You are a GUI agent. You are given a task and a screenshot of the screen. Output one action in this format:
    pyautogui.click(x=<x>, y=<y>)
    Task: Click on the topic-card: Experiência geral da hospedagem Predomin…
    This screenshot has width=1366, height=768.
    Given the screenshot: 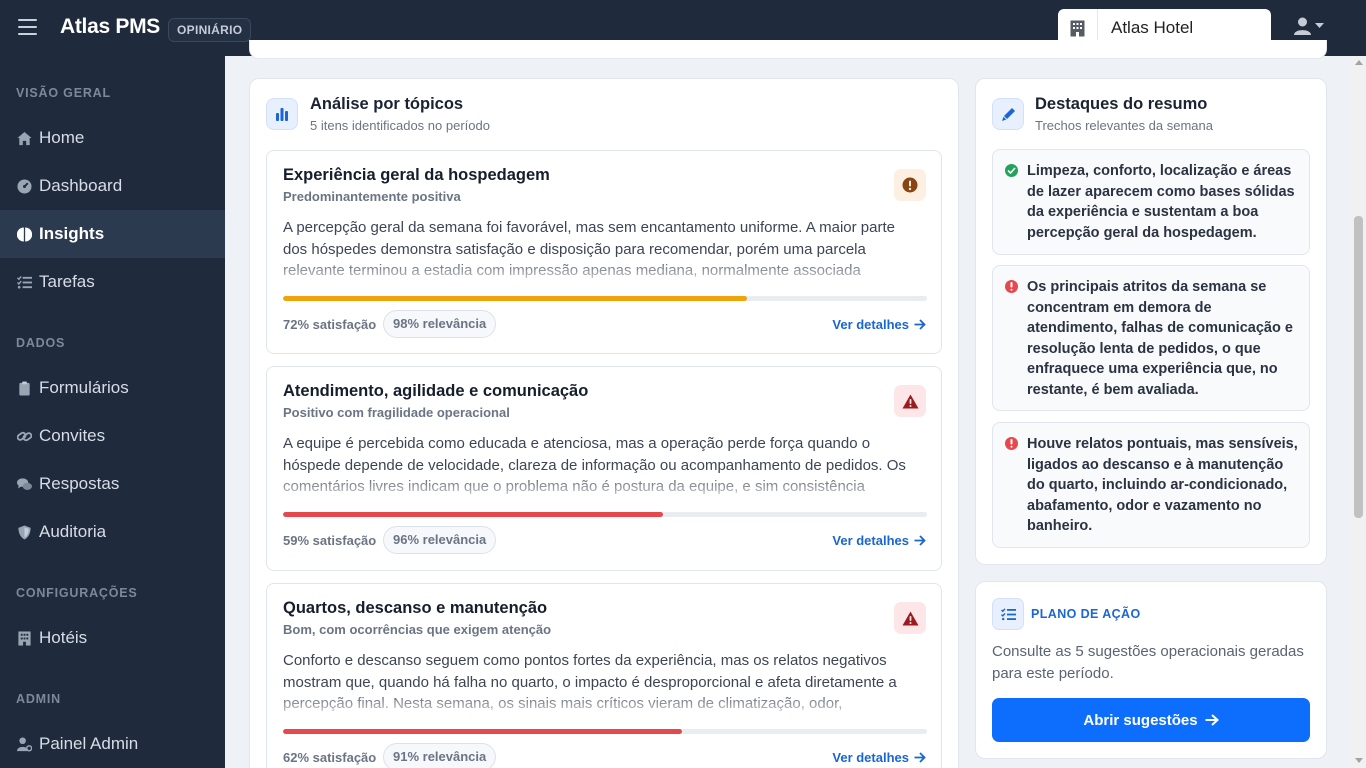 What is the action you would take?
    pyautogui.click(x=604, y=252)
    